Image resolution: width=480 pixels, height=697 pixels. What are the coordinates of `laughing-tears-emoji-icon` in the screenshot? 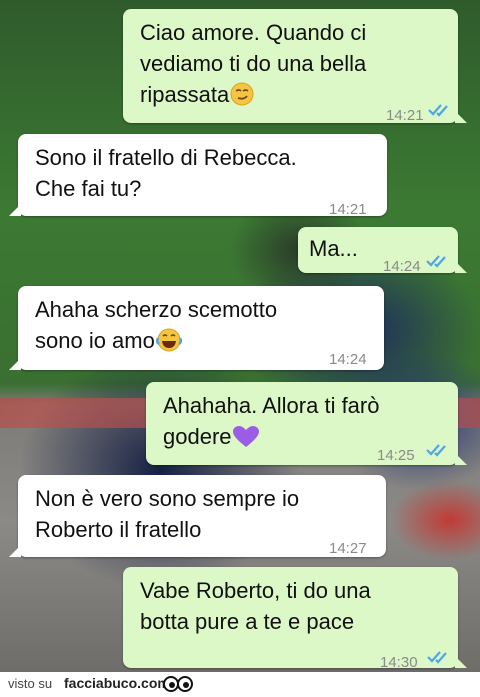 It's located at (168, 344).